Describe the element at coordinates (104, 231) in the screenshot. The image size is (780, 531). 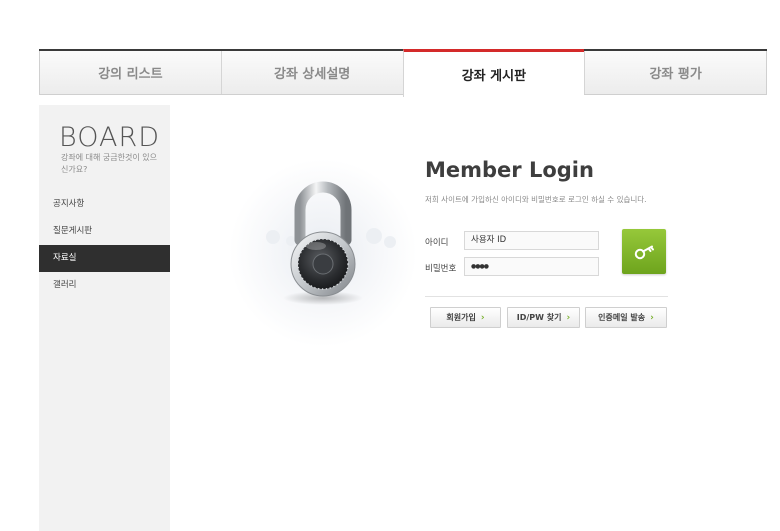
I see `sidebar-item-qna: 질문게시판` at that location.